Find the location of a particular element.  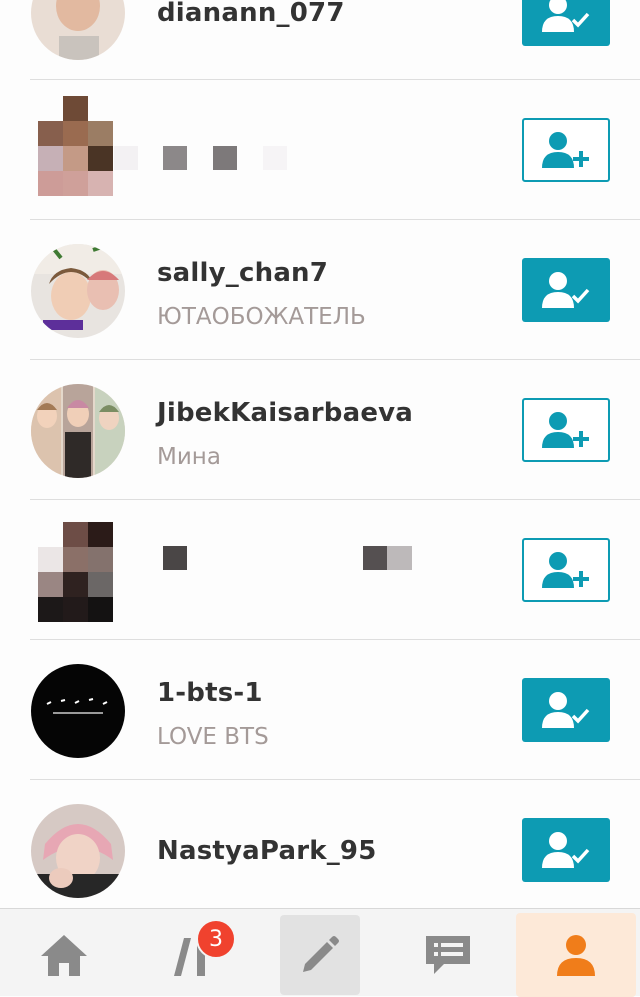

tab-profile is located at coordinates (576, 955).